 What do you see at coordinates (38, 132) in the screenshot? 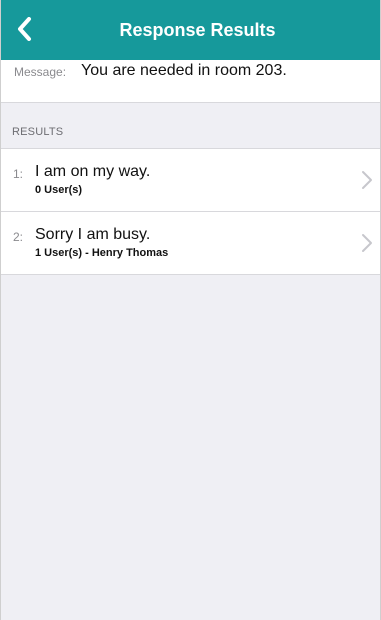
I see `results-section-header: RESULTS` at bounding box center [38, 132].